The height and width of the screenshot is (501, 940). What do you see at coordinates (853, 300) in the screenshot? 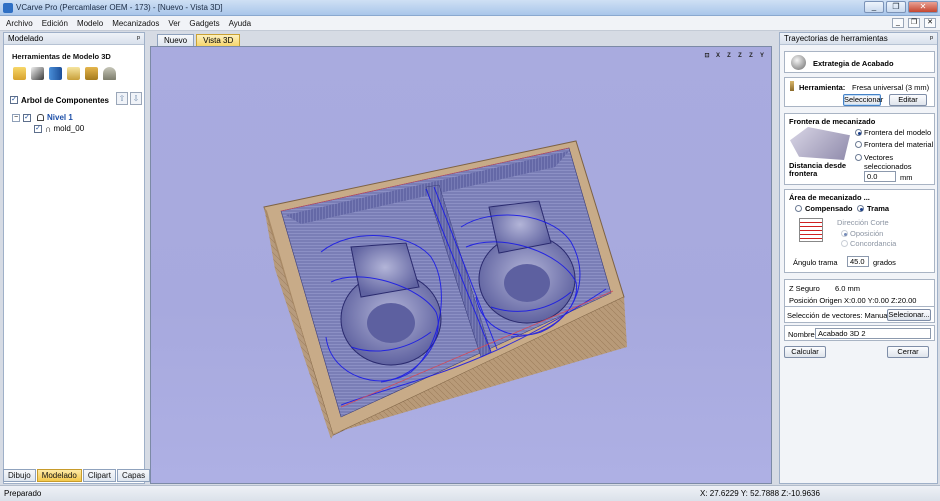
I see `home-position-text: Posición Origen X:0.00 Y:0.00 Z:20.00` at bounding box center [853, 300].